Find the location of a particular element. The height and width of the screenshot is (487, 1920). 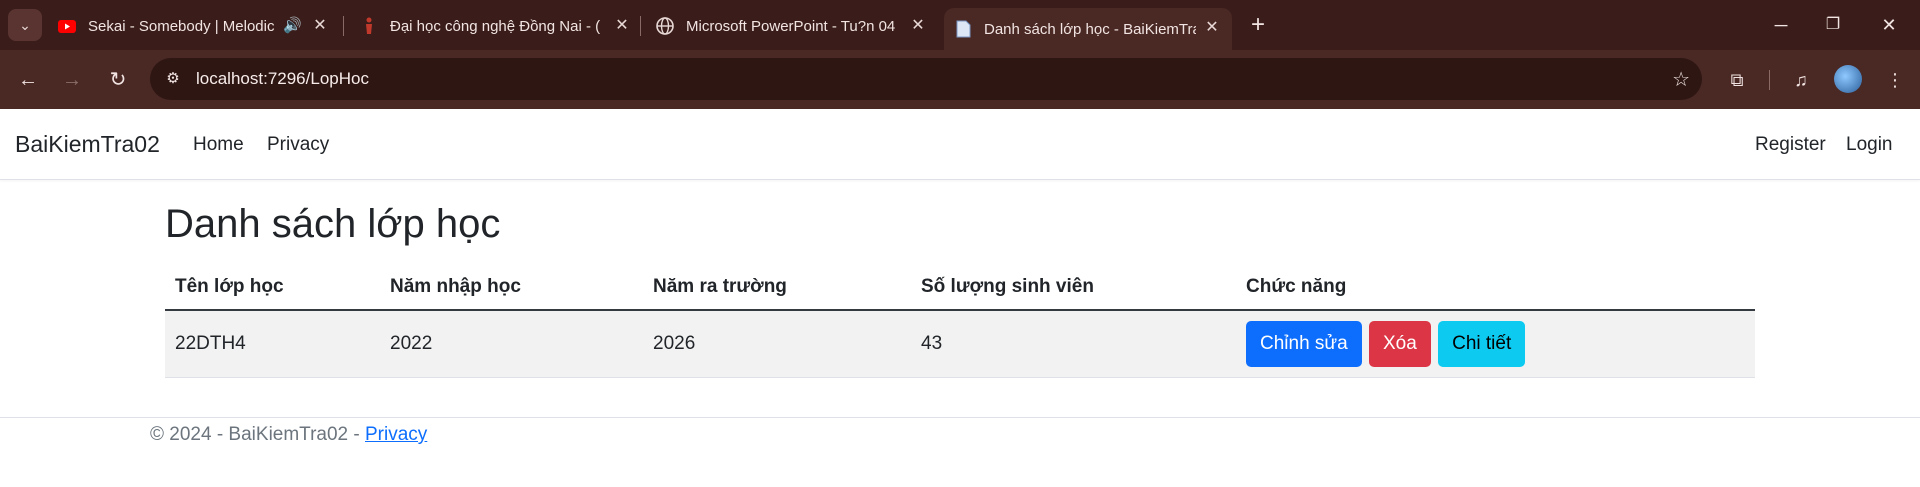

tab-title: Danh sách lớp học - BaiKiemTra is located at coordinates (1090, 29).